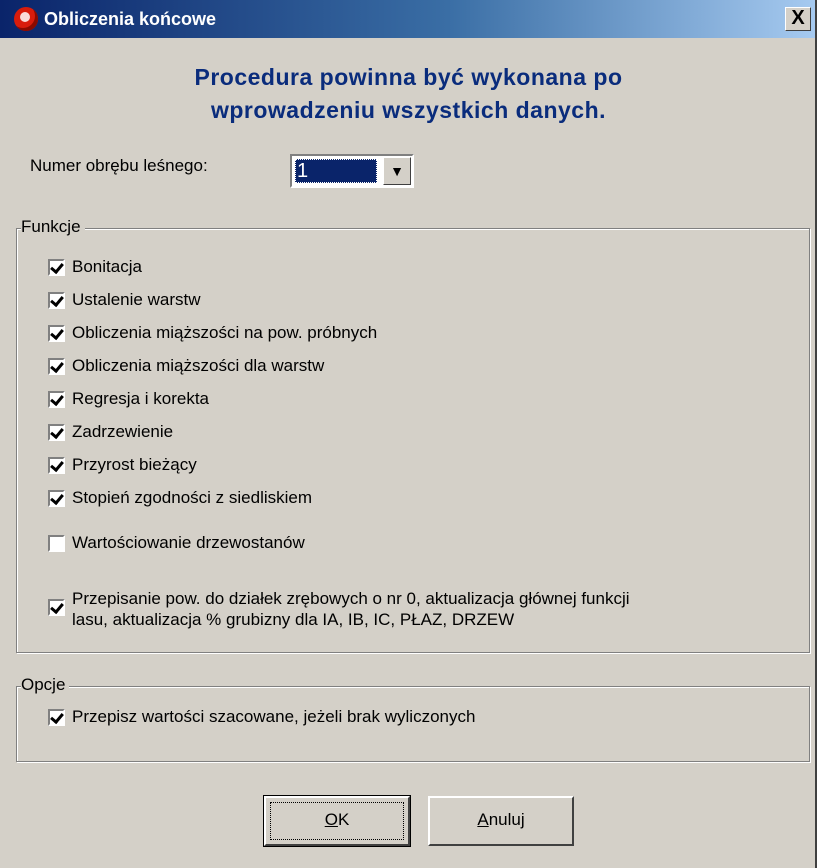  What do you see at coordinates (140, 399) in the screenshot?
I see `checkbox-label: Regresja i korekta` at bounding box center [140, 399].